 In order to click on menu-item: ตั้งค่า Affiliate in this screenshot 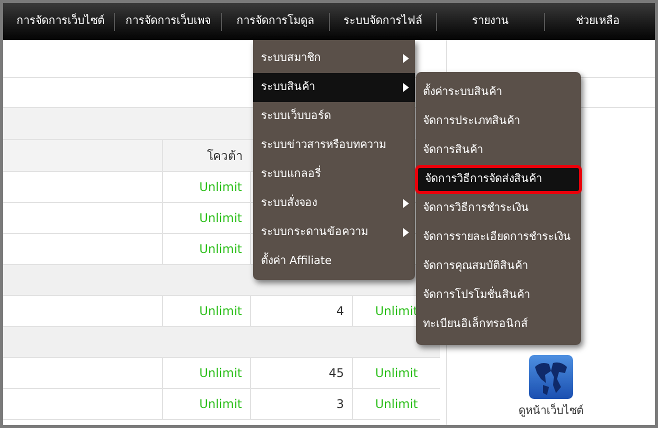, I will do `click(334, 261)`.